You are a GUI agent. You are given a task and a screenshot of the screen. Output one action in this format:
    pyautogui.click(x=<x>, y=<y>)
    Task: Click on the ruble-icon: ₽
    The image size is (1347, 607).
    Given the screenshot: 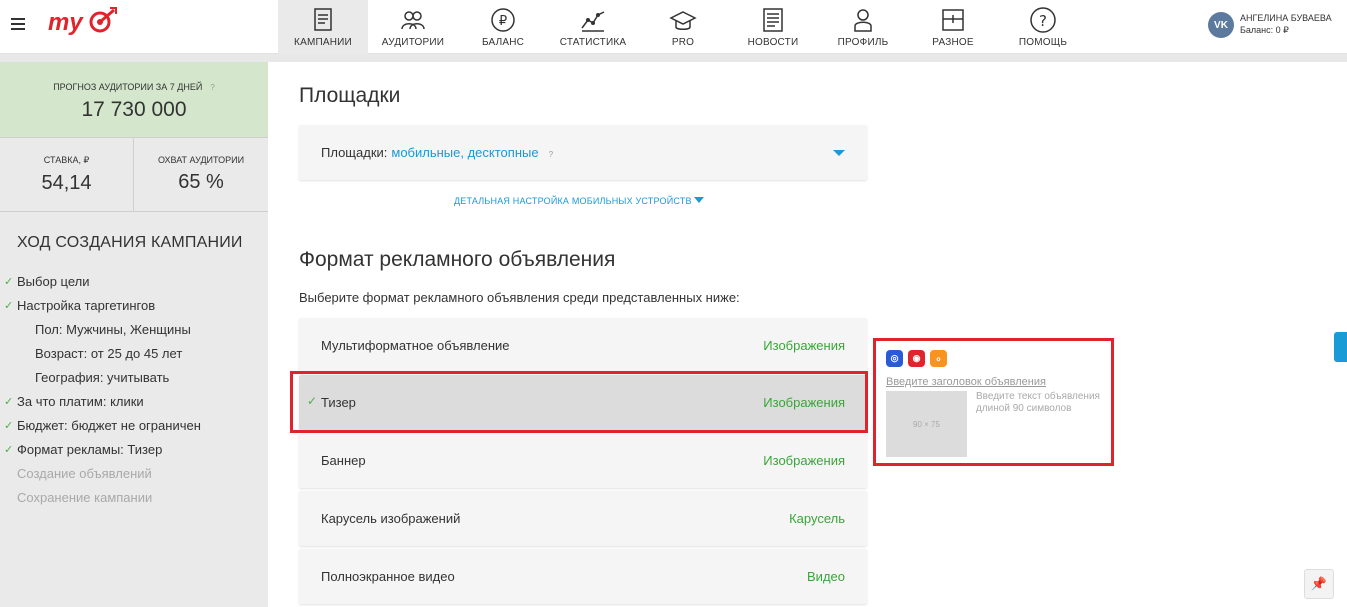 What is the action you would take?
    pyautogui.click(x=503, y=20)
    